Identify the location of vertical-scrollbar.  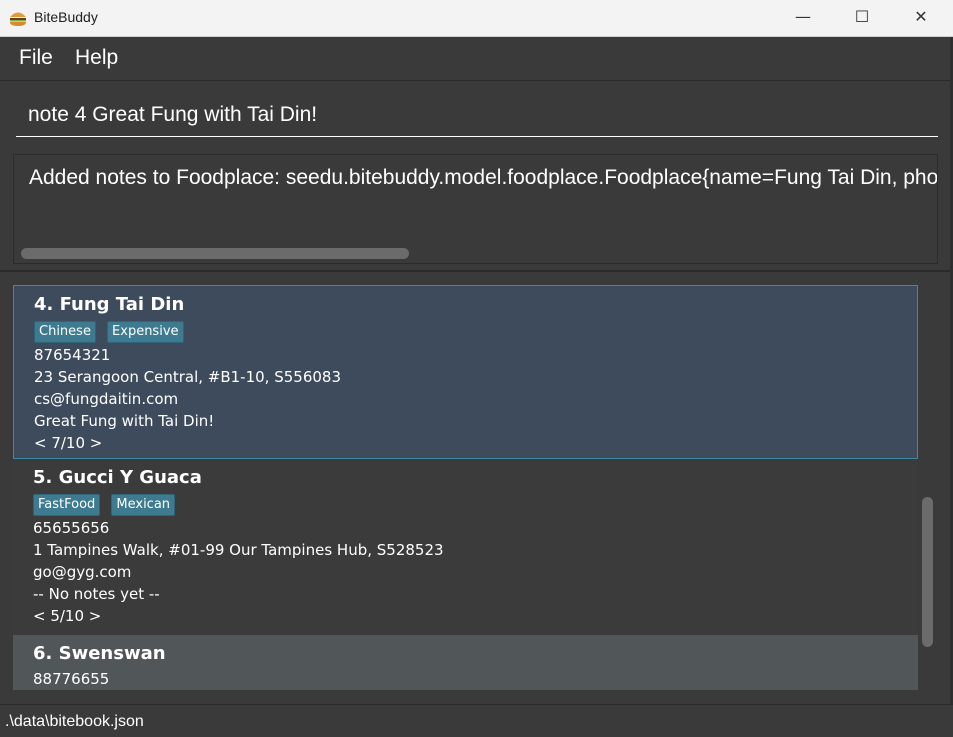
(927, 572).